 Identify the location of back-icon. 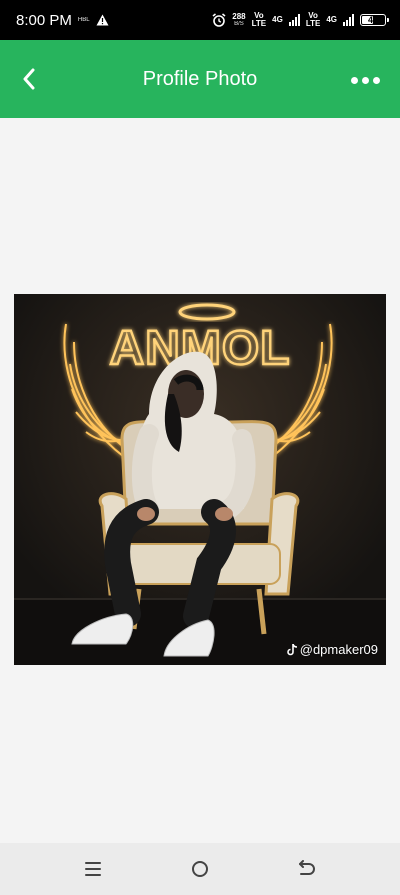
(306, 867).